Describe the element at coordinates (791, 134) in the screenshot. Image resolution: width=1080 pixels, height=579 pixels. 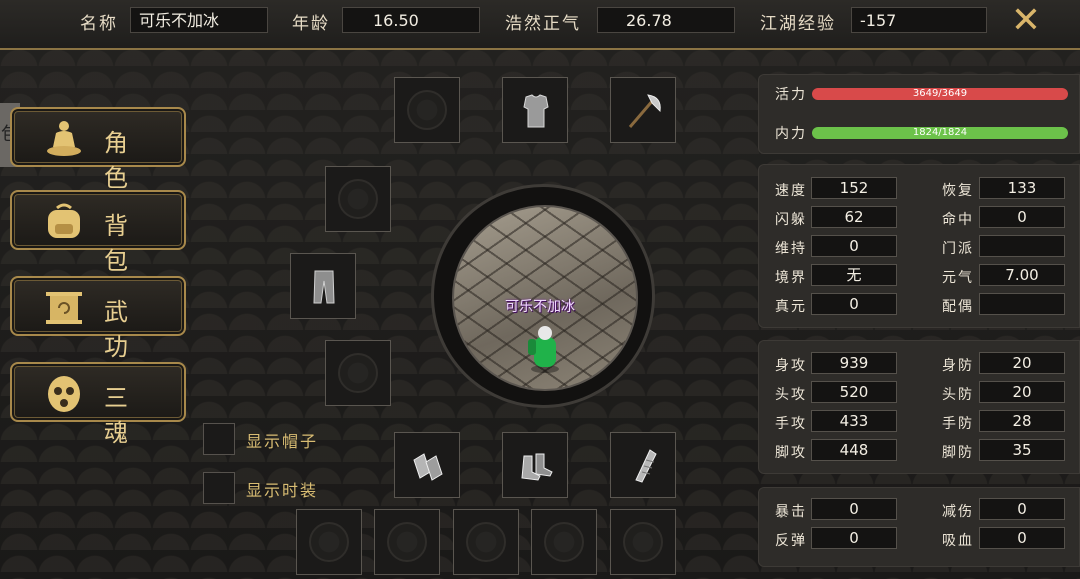
I see `mp-label: 内力` at that location.